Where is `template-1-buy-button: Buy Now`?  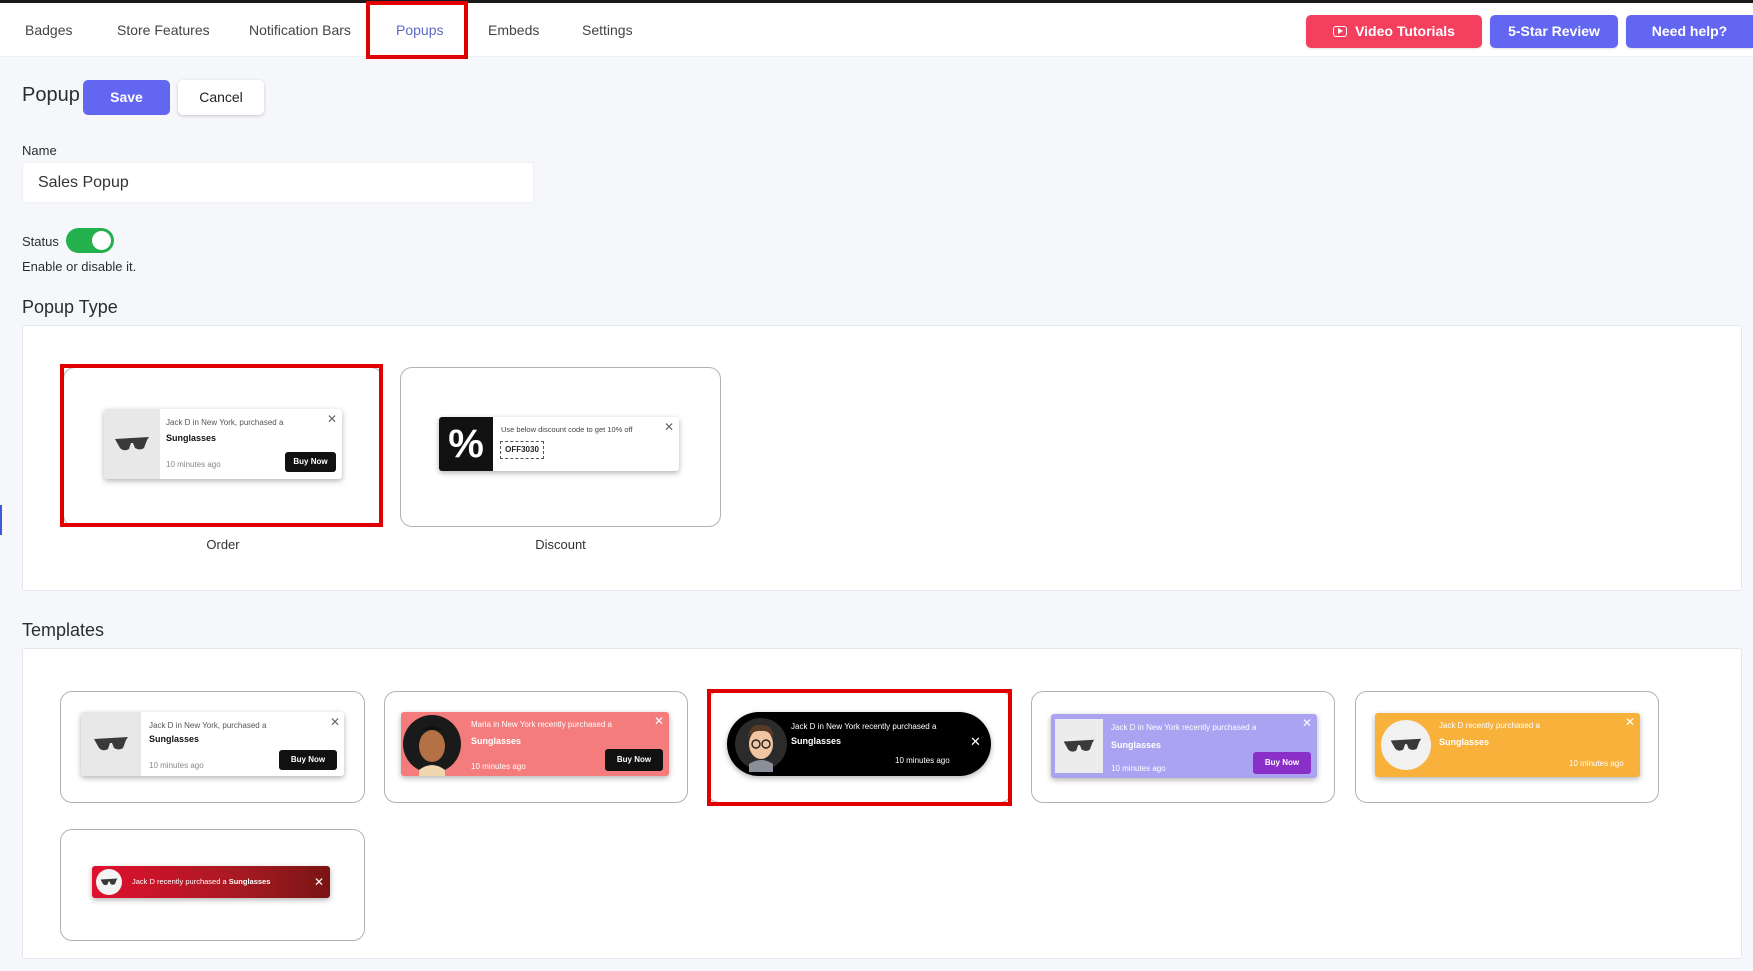 template-1-buy-button: Buy Now is located at coordinates (308, 760).